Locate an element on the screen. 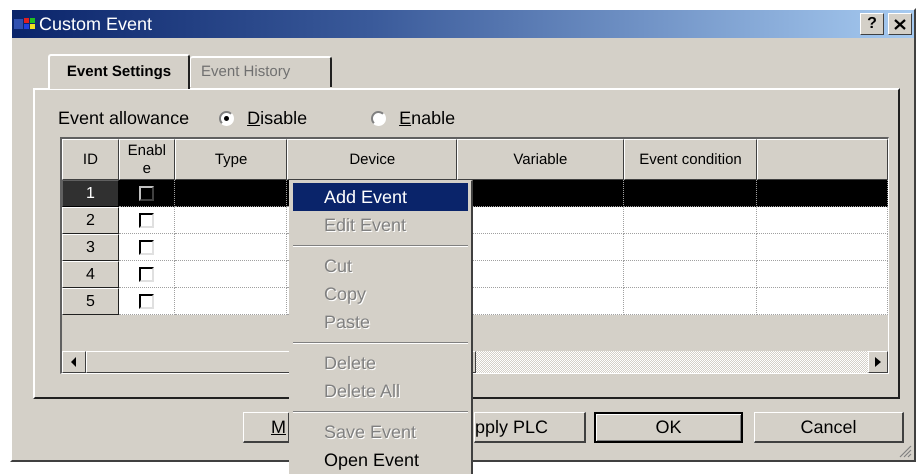 The height and width of the screenshot is (474, 916). window-title: Custom Event is located at coordinates (95, 24).